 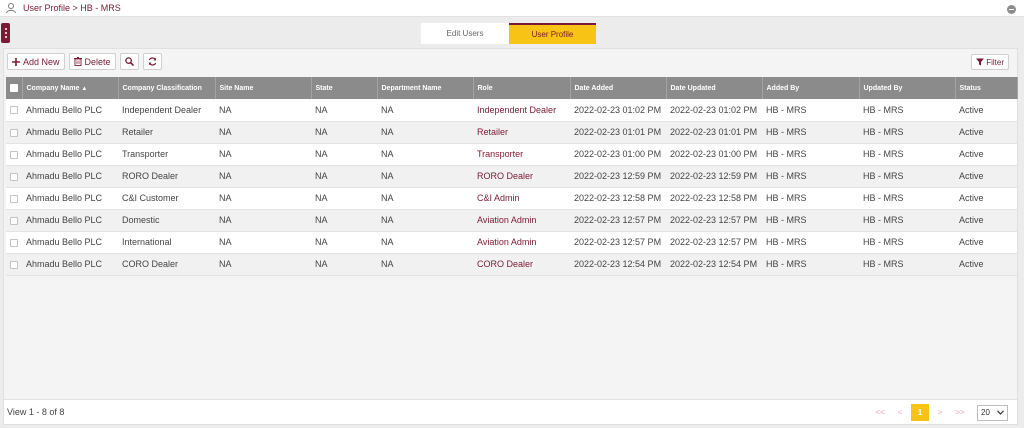 What do you see at coordinates (986, 88) in the screenshot?
I see `column-header-status: Status` at bounding box center [986, 88].